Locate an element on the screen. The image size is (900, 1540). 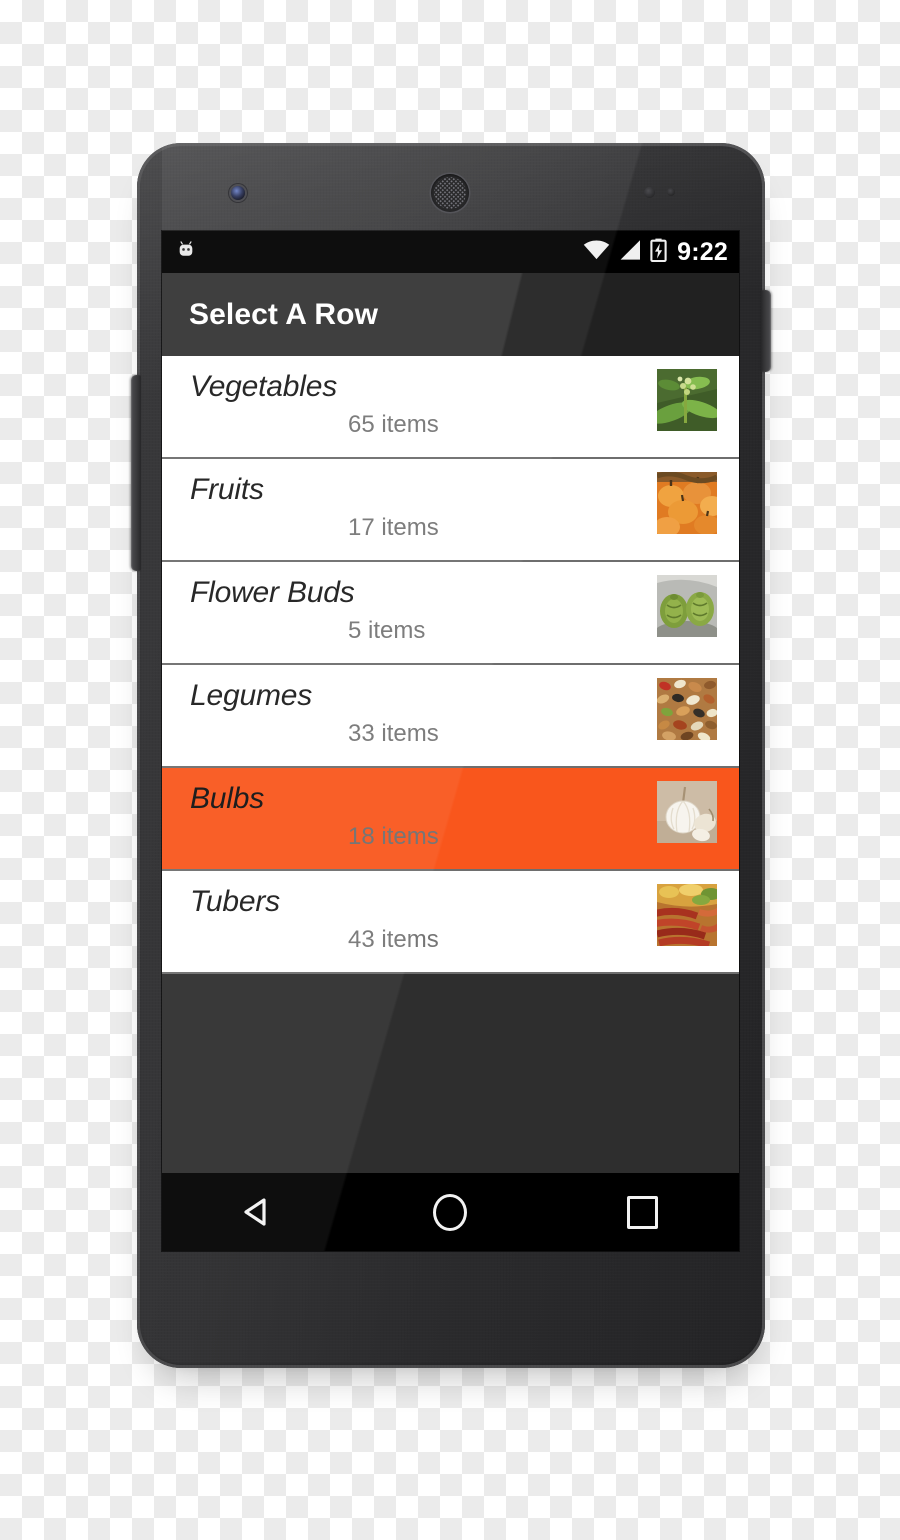
battery-charging-icon is located at coordinates (658, 252).